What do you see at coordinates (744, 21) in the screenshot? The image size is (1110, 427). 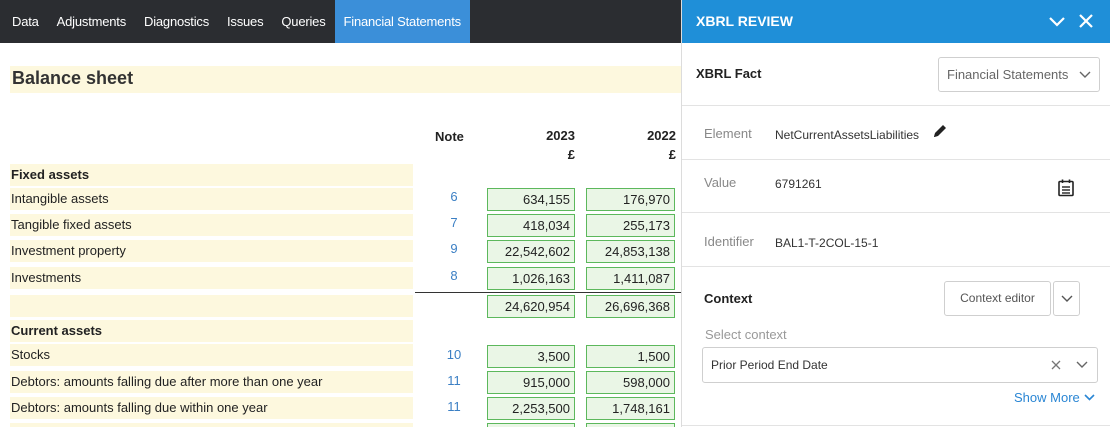 I see `panel-title: XBRL REVIEW` at bounding box center [744, 21].